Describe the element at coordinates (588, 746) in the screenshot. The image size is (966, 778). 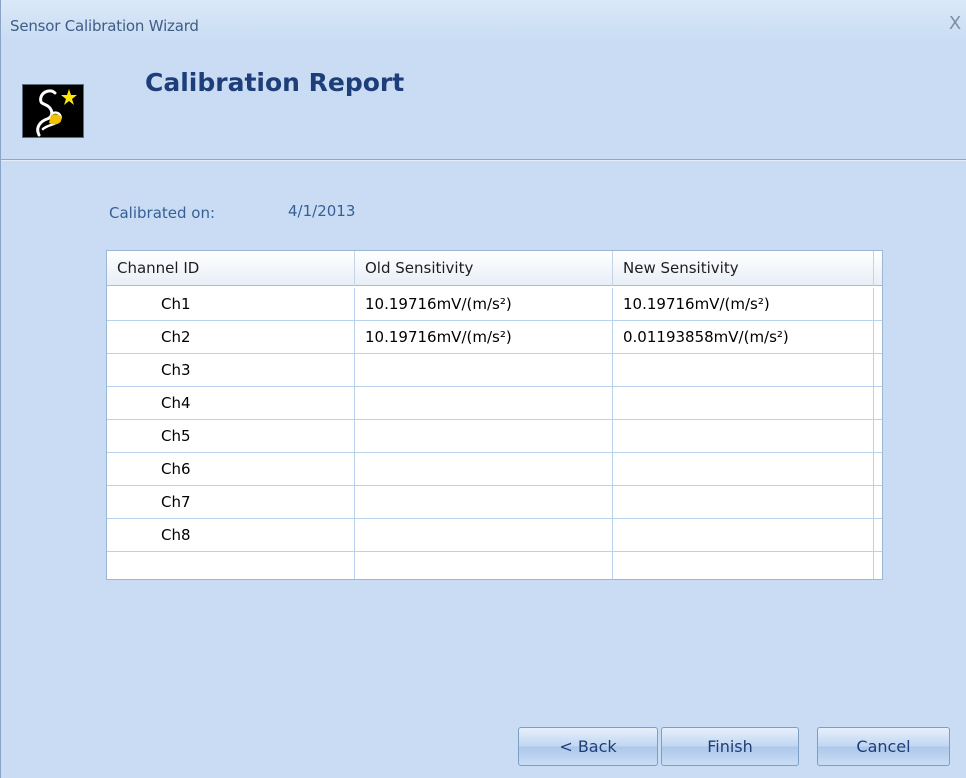
I see `back-button: < Back` at that location.